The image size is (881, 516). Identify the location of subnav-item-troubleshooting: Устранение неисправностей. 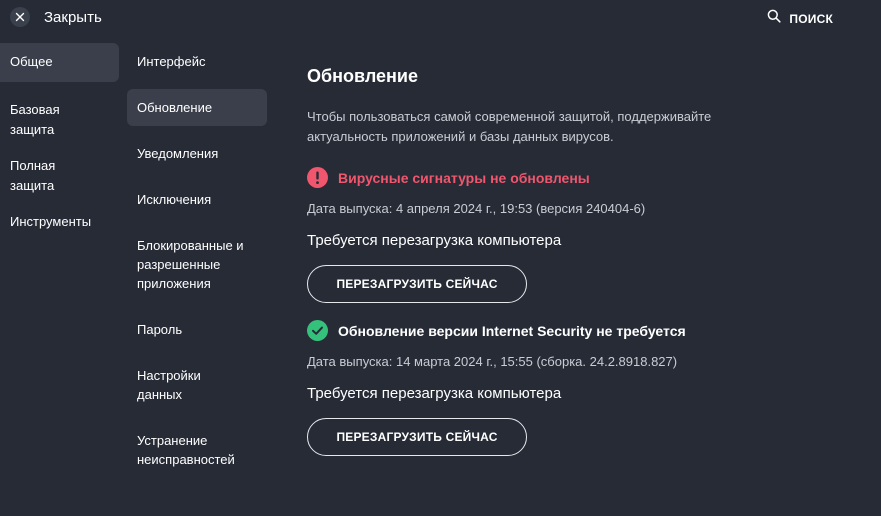
(197, 450).